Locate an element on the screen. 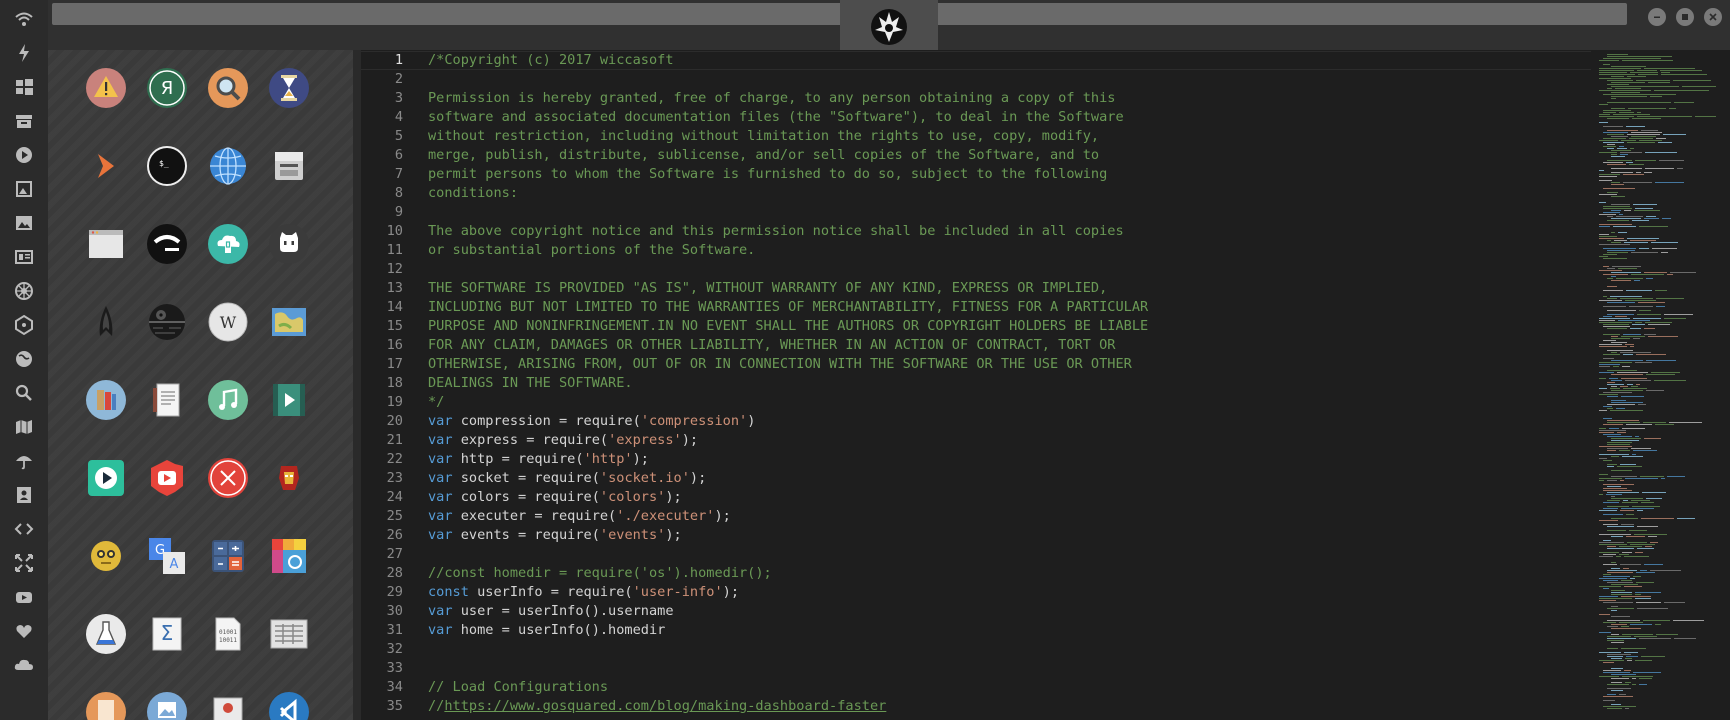 The height and width of the screenshot is (720, 1730). code-line: 31 var home = userInfo().homedir is located at coordinates (976, 630).